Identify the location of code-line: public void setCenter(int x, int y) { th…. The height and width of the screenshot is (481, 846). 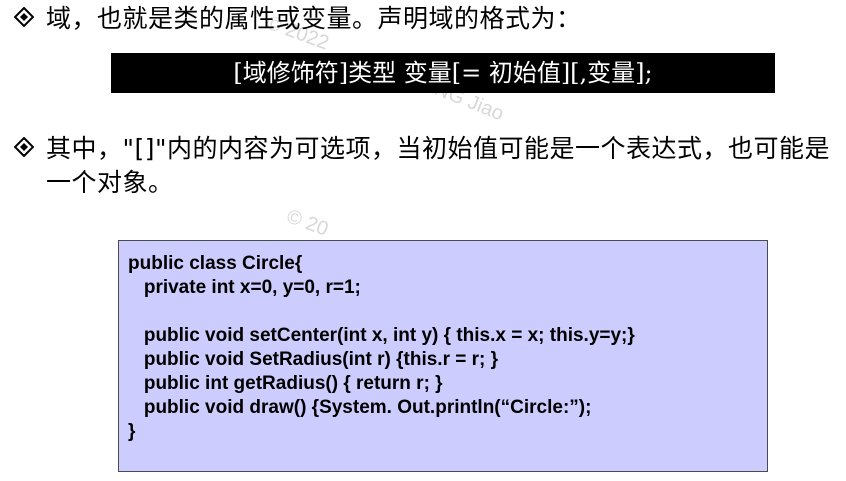
(381, 335).